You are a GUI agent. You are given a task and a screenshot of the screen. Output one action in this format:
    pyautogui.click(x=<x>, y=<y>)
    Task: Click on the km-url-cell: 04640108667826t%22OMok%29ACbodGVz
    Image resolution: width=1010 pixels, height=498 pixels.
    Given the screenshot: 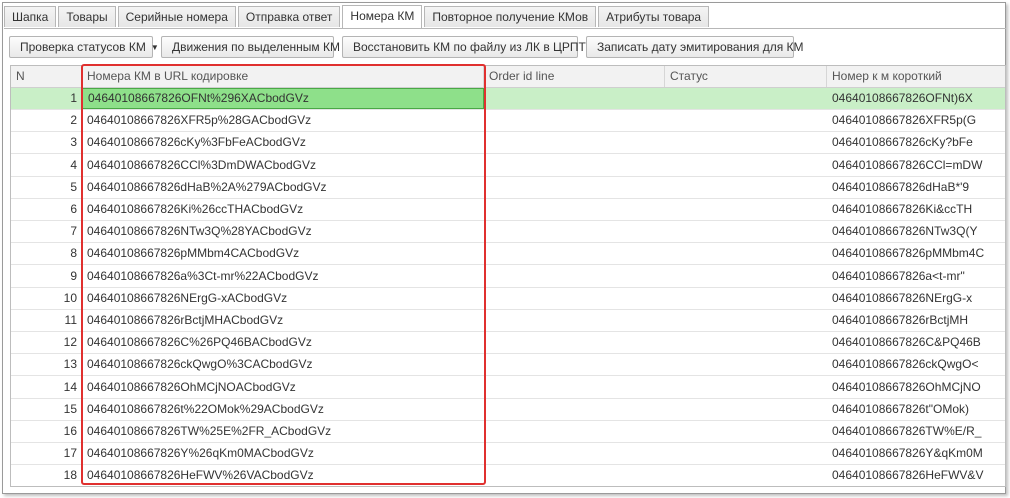 What is the action you would take?
    pyautogui.click(x=283, y=409)
    